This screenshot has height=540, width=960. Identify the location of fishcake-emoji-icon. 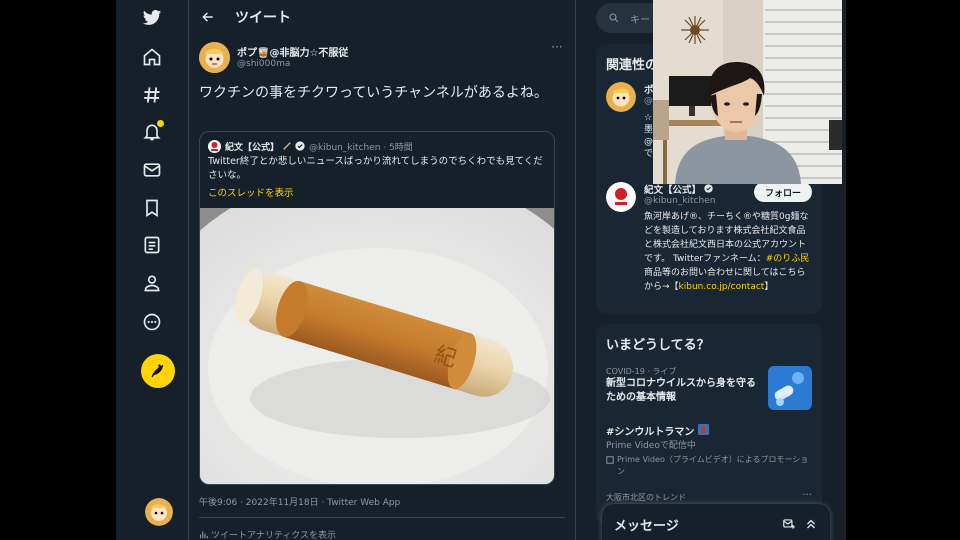
(287, 146).